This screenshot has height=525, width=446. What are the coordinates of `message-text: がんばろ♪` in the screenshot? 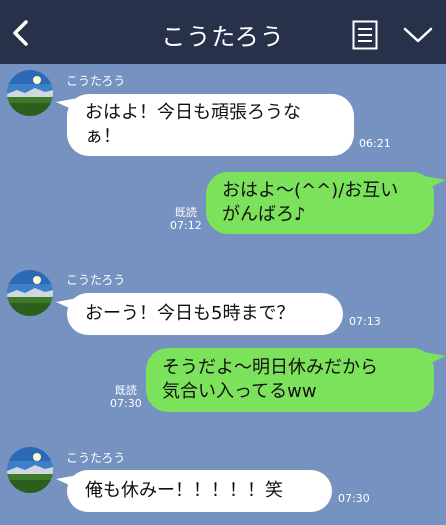 It's located at (264, 214).